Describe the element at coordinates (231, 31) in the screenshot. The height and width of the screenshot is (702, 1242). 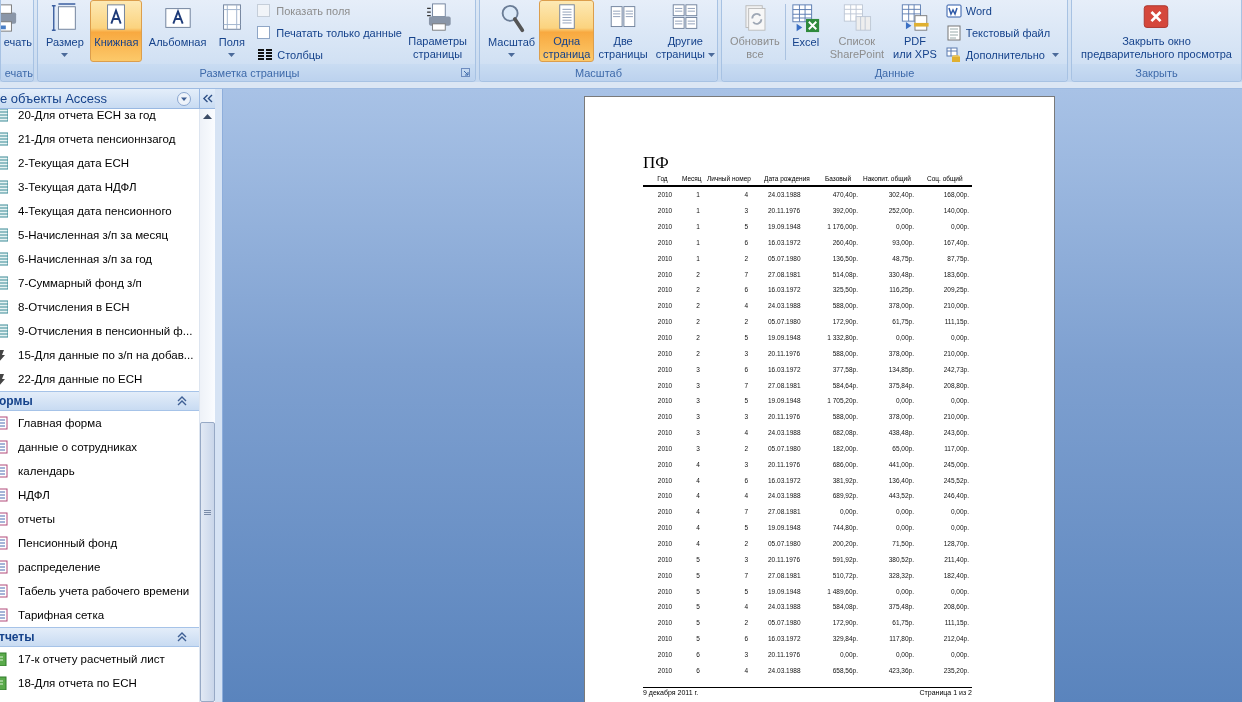
I see `ribbon-button: Поля` at that location.